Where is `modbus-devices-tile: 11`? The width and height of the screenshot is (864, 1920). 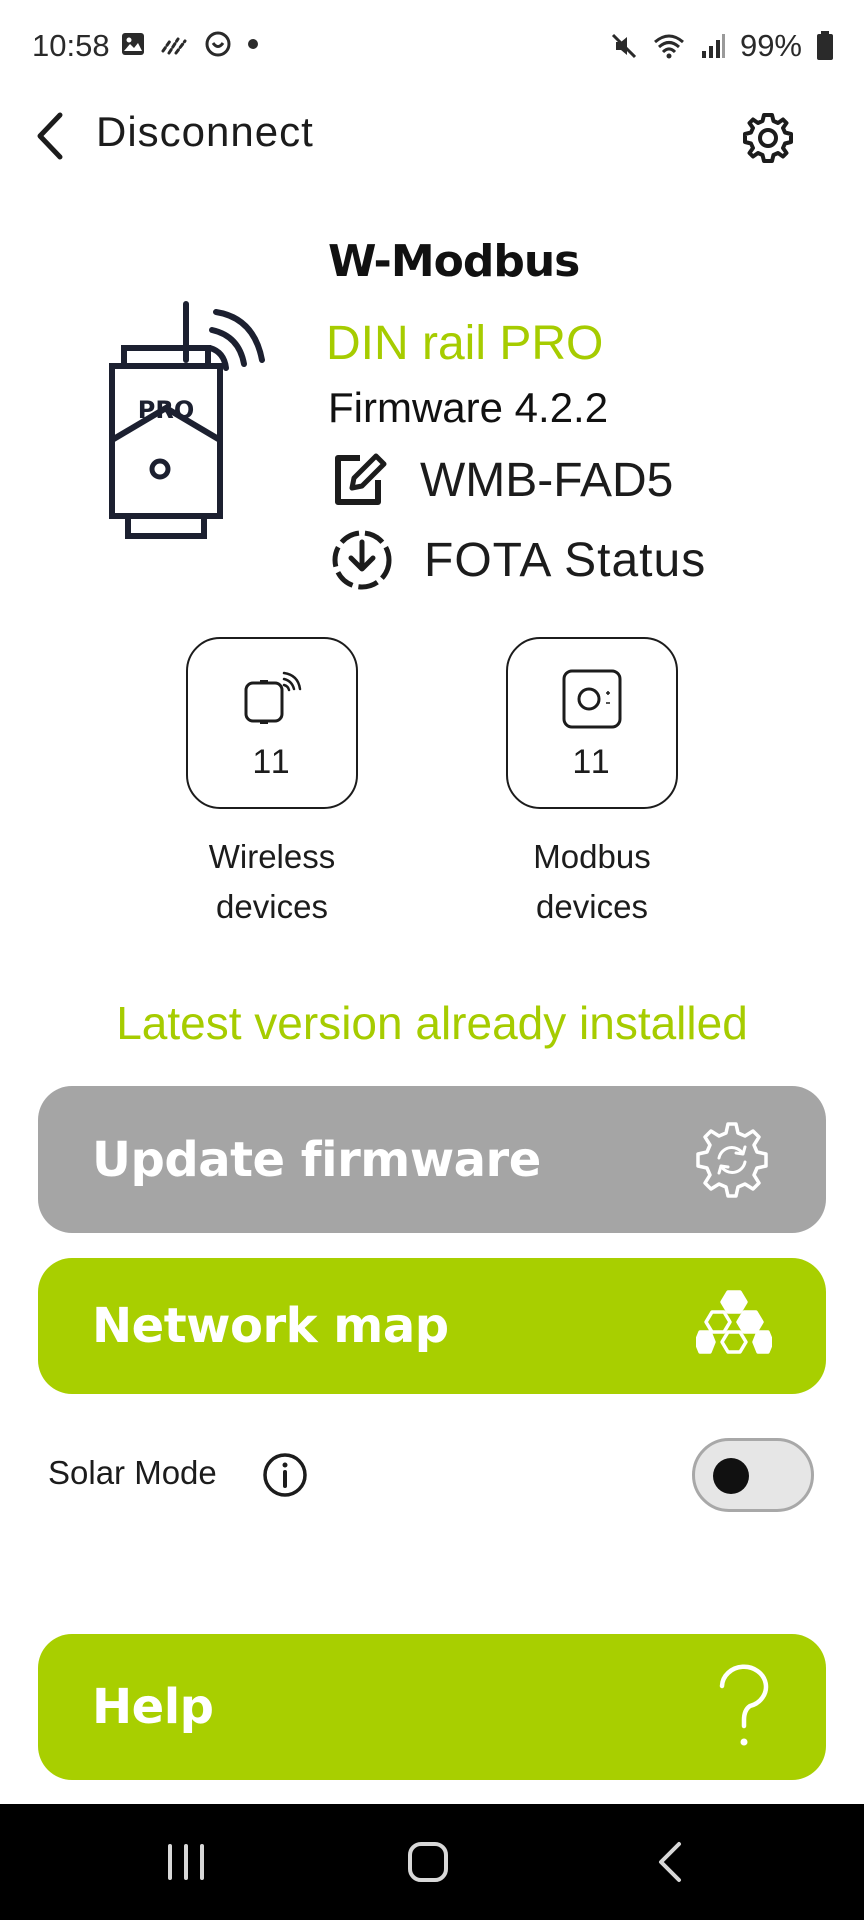 modbus-devices-tile: 11 is located at coordinates (592, 723).